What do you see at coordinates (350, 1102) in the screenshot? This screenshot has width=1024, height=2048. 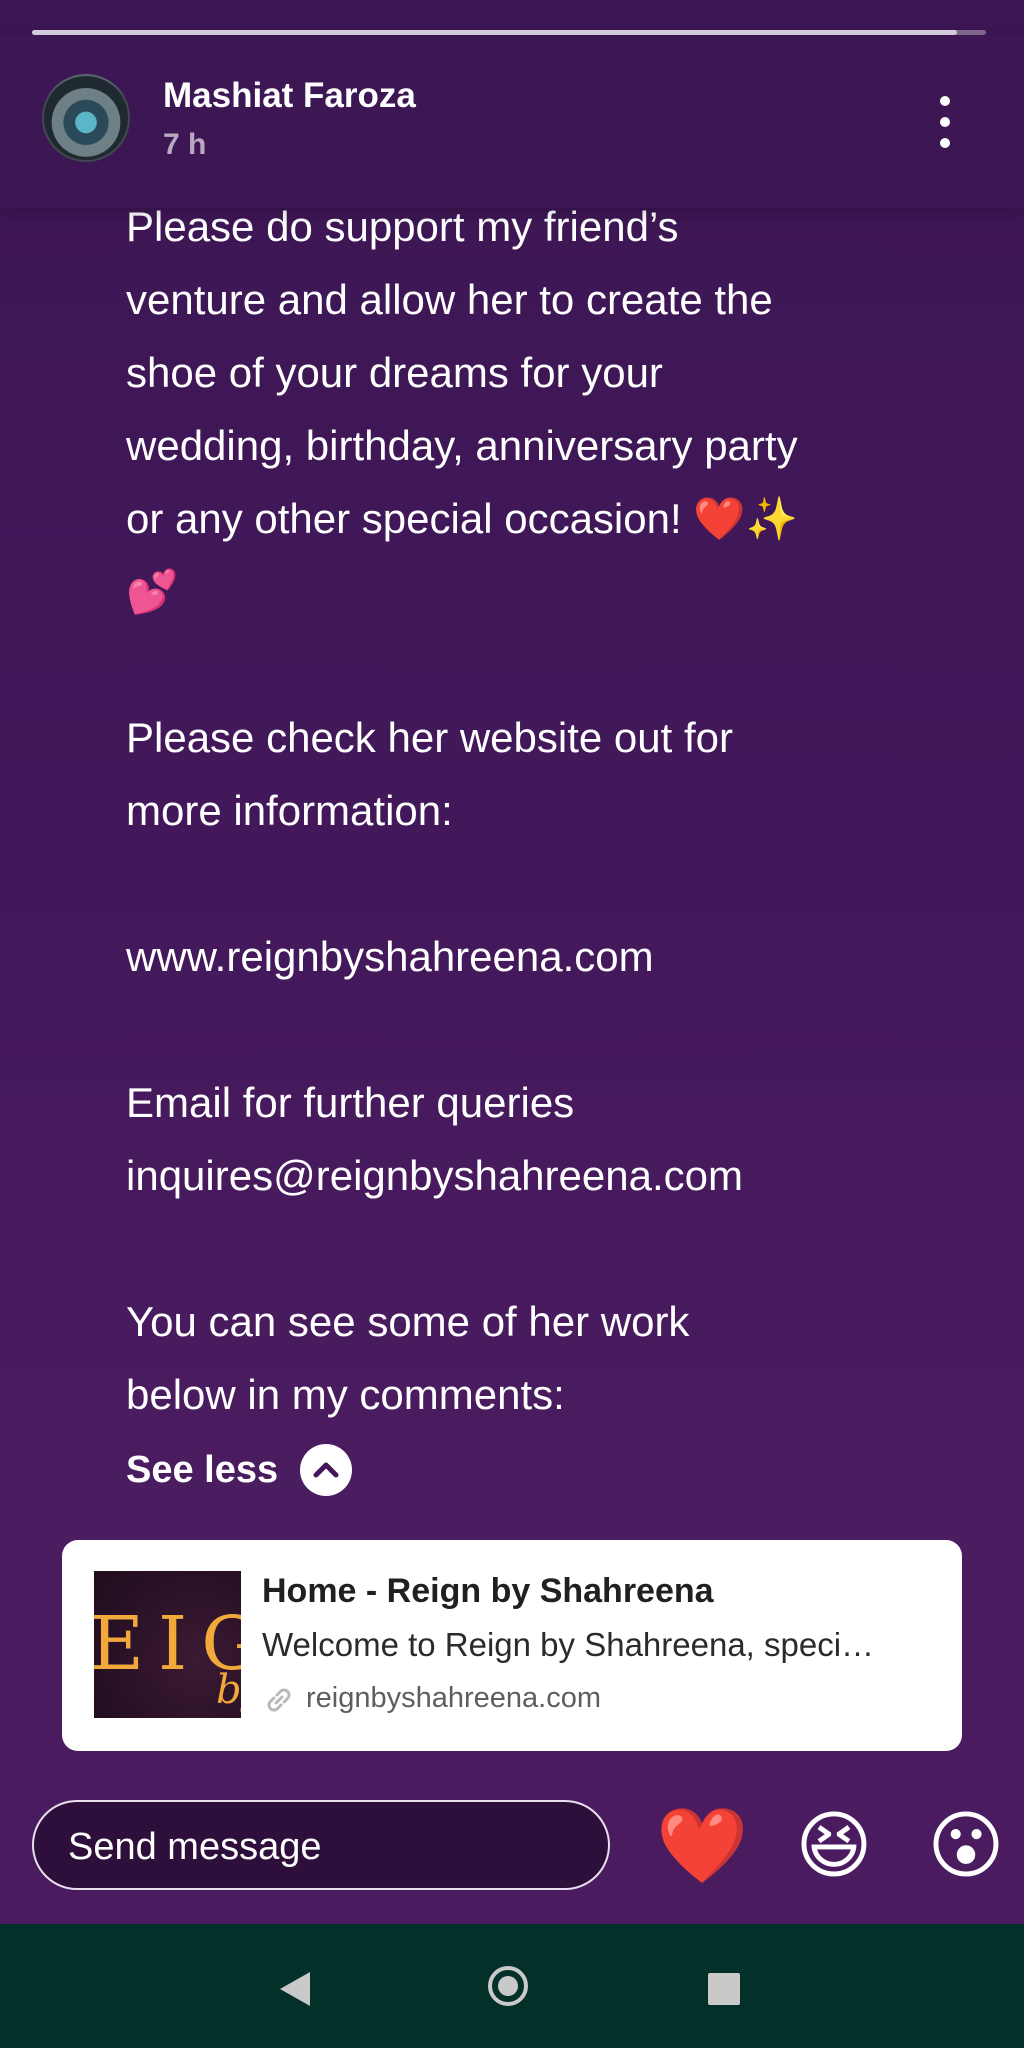 I see `post-text-line: Email for further queries` at bounding box center [350, 1102].